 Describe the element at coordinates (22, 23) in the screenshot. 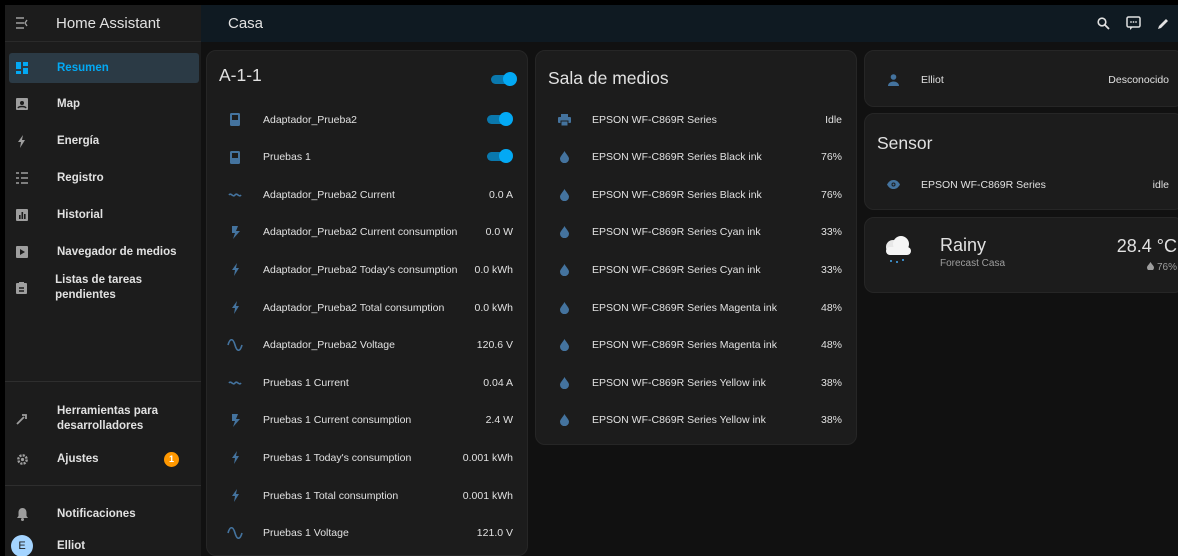

I see `menu-toggle-icon` at that location.